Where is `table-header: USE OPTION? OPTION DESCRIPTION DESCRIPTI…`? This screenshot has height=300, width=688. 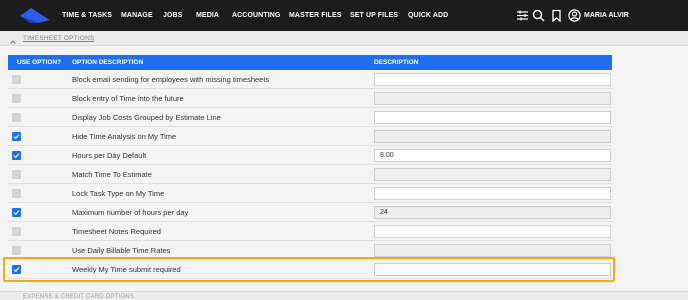
table-header: USE OPTION? OPTION DESCRIPTION DESCRIPTI… is located at coordinates (310, 62).